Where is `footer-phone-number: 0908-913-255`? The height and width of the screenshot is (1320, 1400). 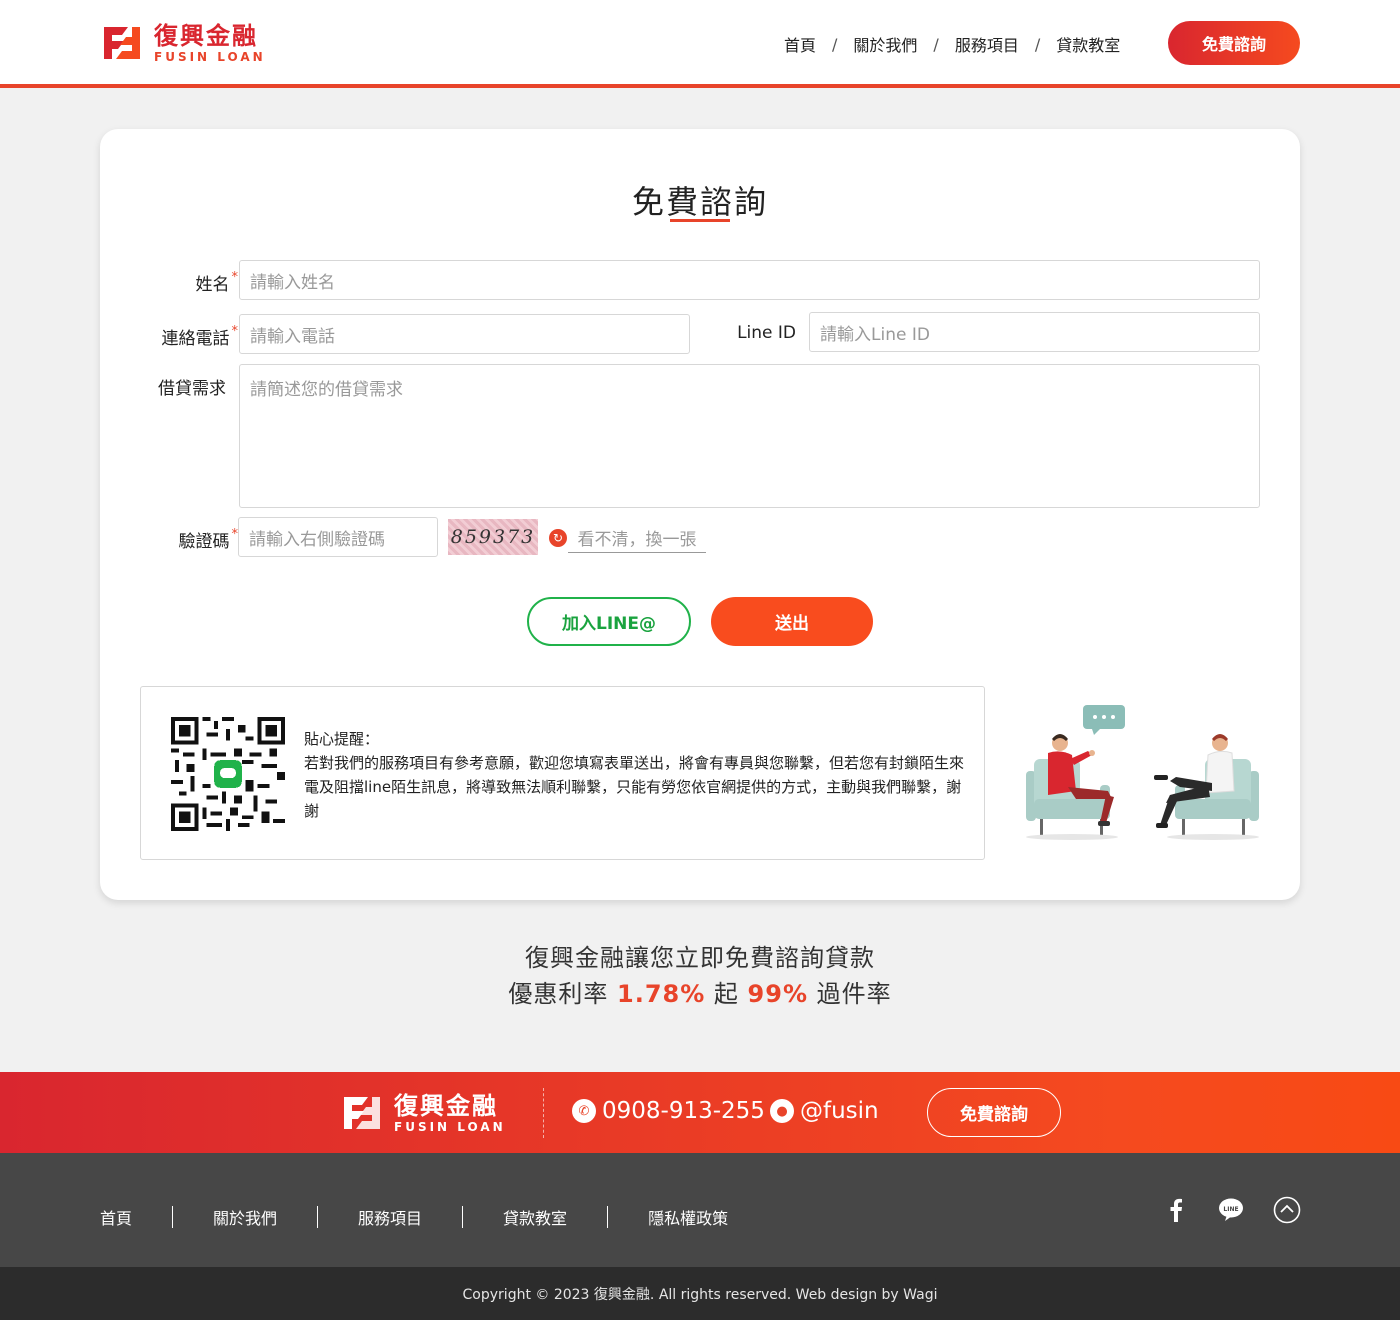
footer-phone-number: 0908-913-255 is located at coordinates (683, 1111).